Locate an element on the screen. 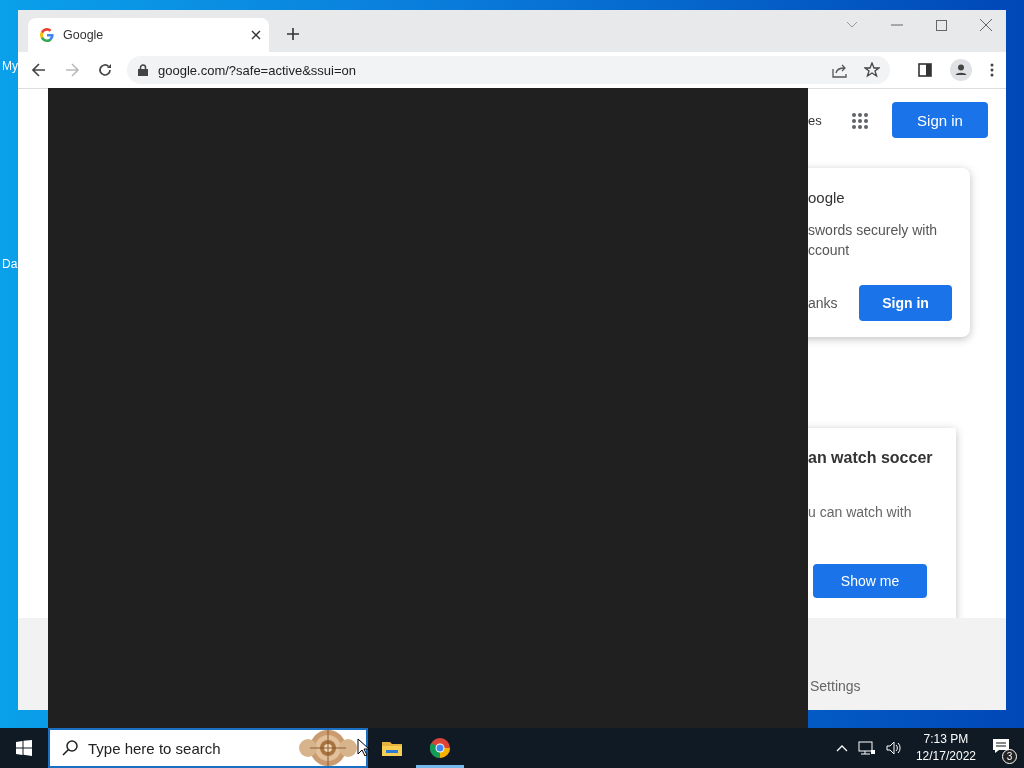 The height and width of the screenshot is (768, 1024). reload-icon is located at coordinates (105, 70).